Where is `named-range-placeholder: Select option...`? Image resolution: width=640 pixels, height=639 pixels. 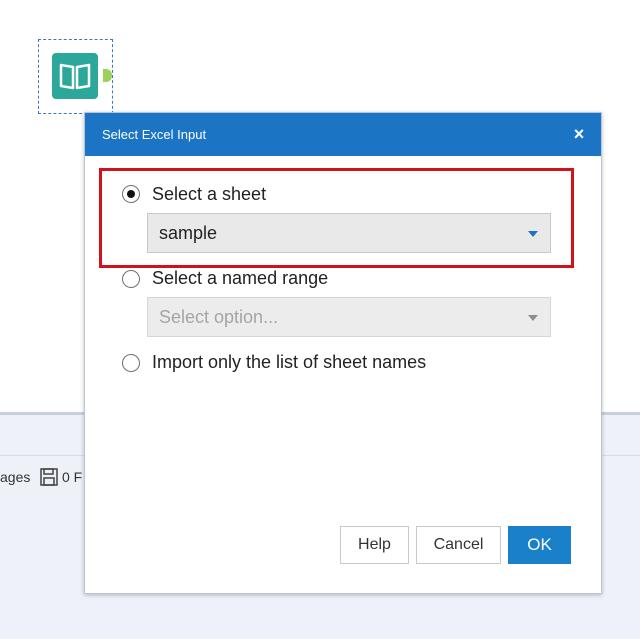
named-range-placeholder: Select option... is located at coordinates (219, 317).